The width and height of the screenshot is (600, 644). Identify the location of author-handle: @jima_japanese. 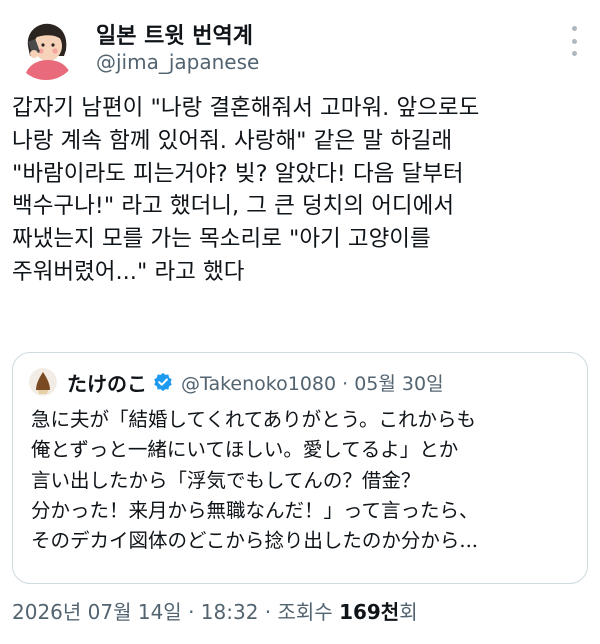
(177, 62).